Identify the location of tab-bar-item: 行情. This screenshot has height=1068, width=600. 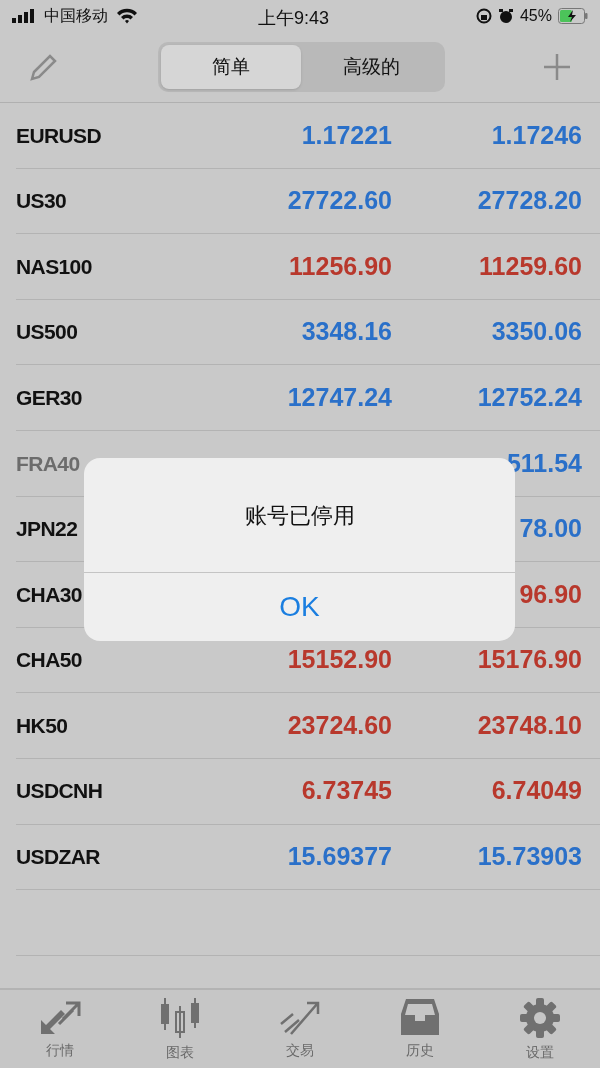
(60, 1029).